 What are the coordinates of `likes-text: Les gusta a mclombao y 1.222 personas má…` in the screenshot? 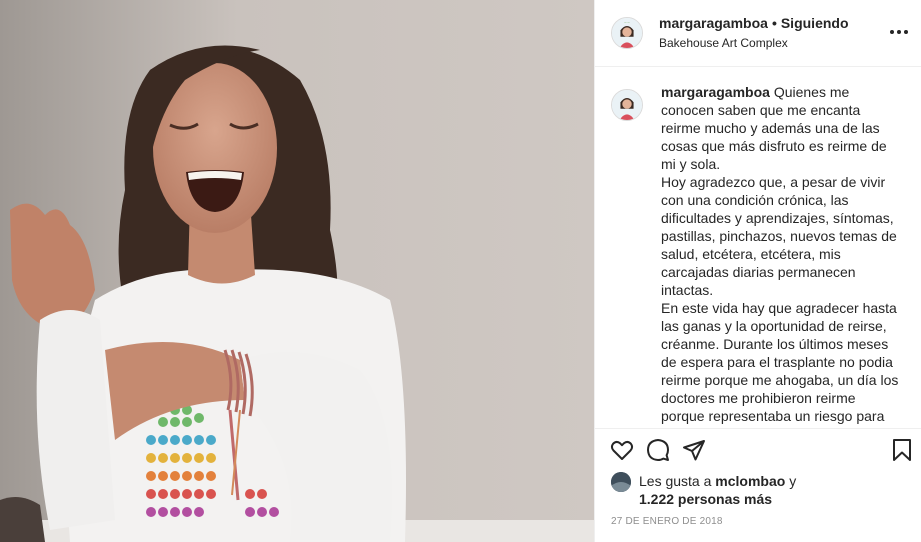 It's located at (717, 490).